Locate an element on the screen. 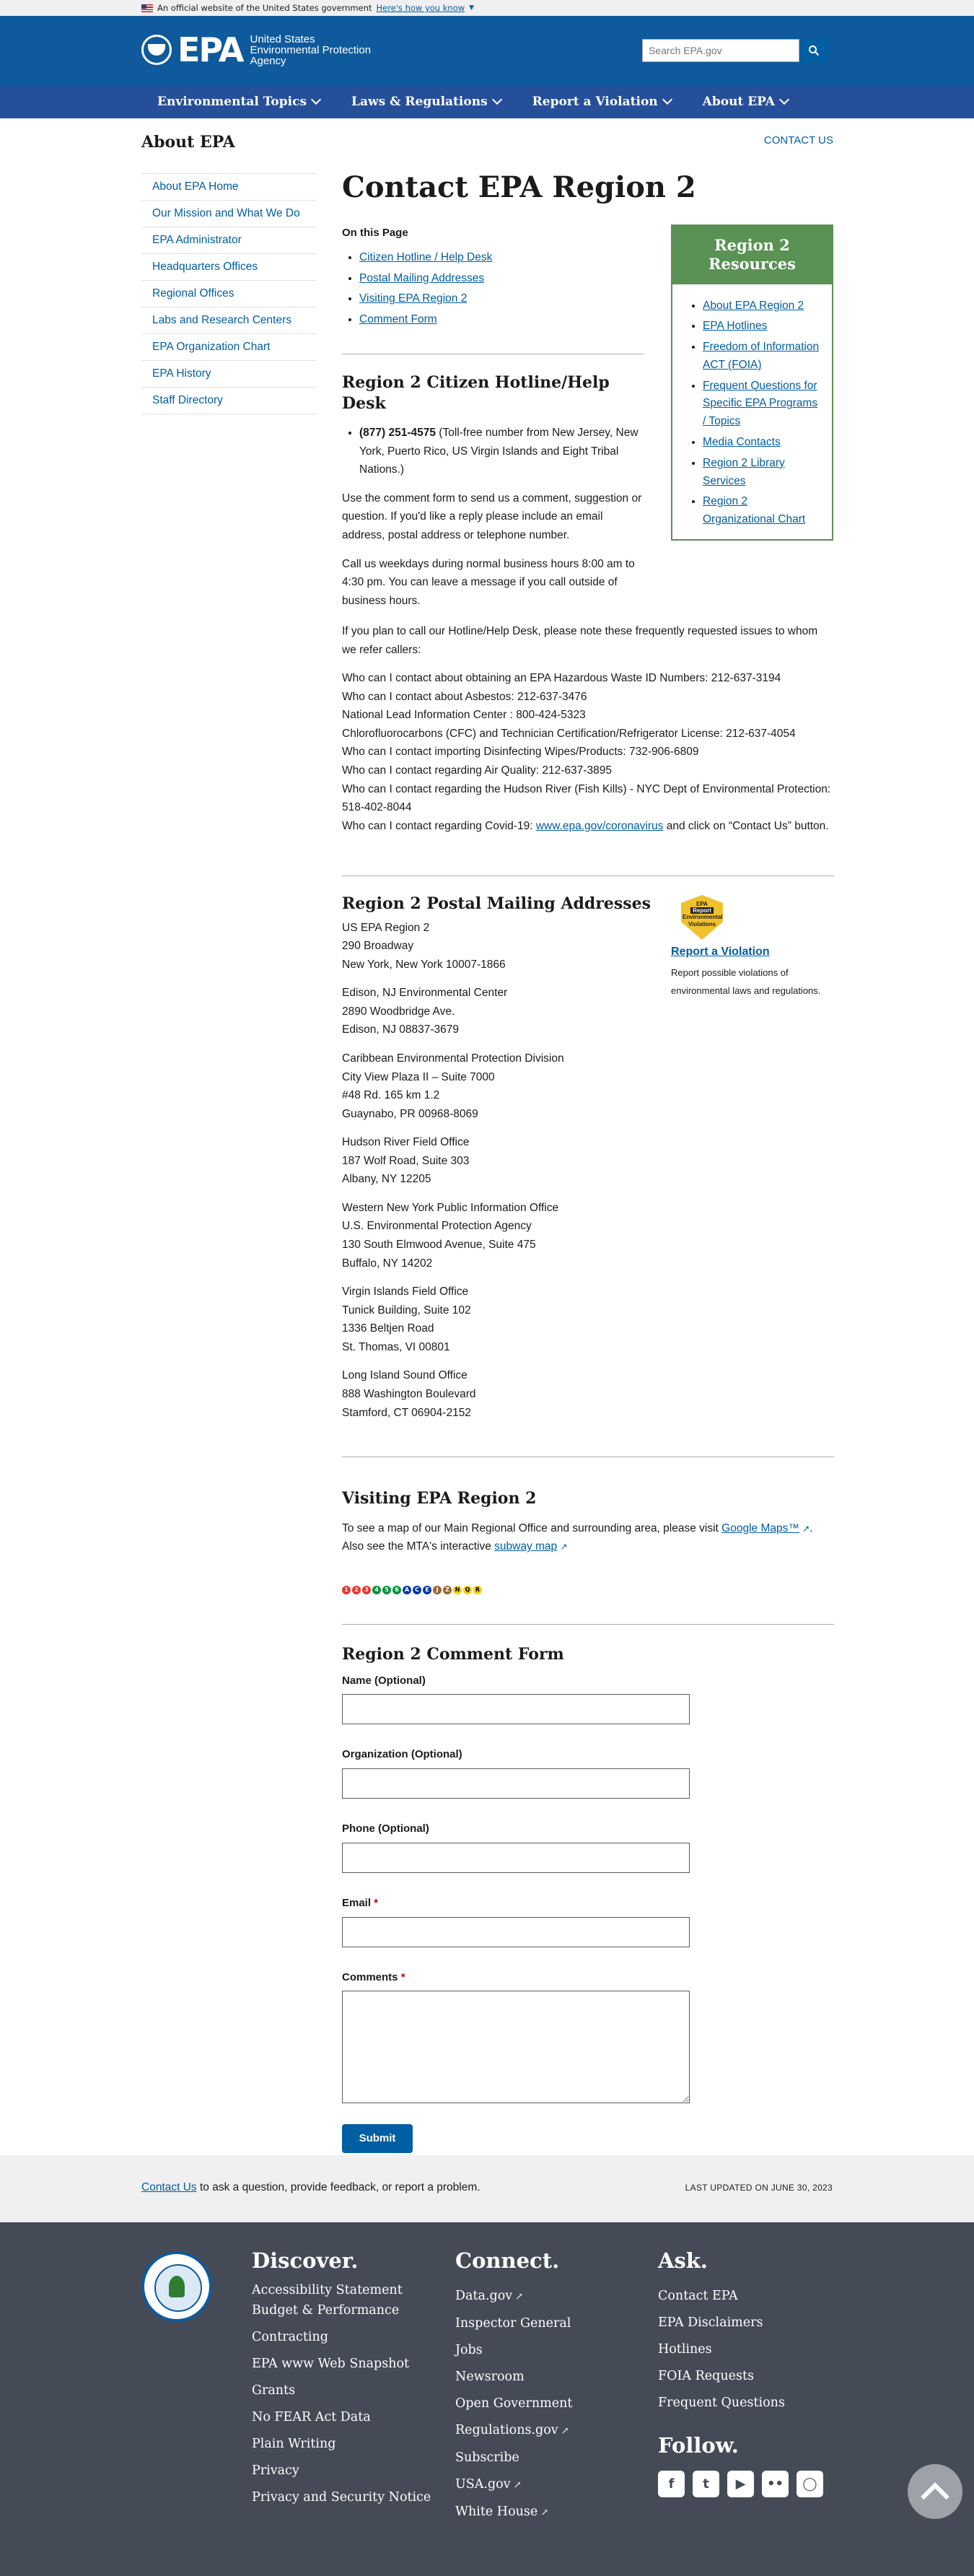 The height and width of the screenshot is (2576, 974). footer-link: White House ↗ is located at coordinates (513, 2512).